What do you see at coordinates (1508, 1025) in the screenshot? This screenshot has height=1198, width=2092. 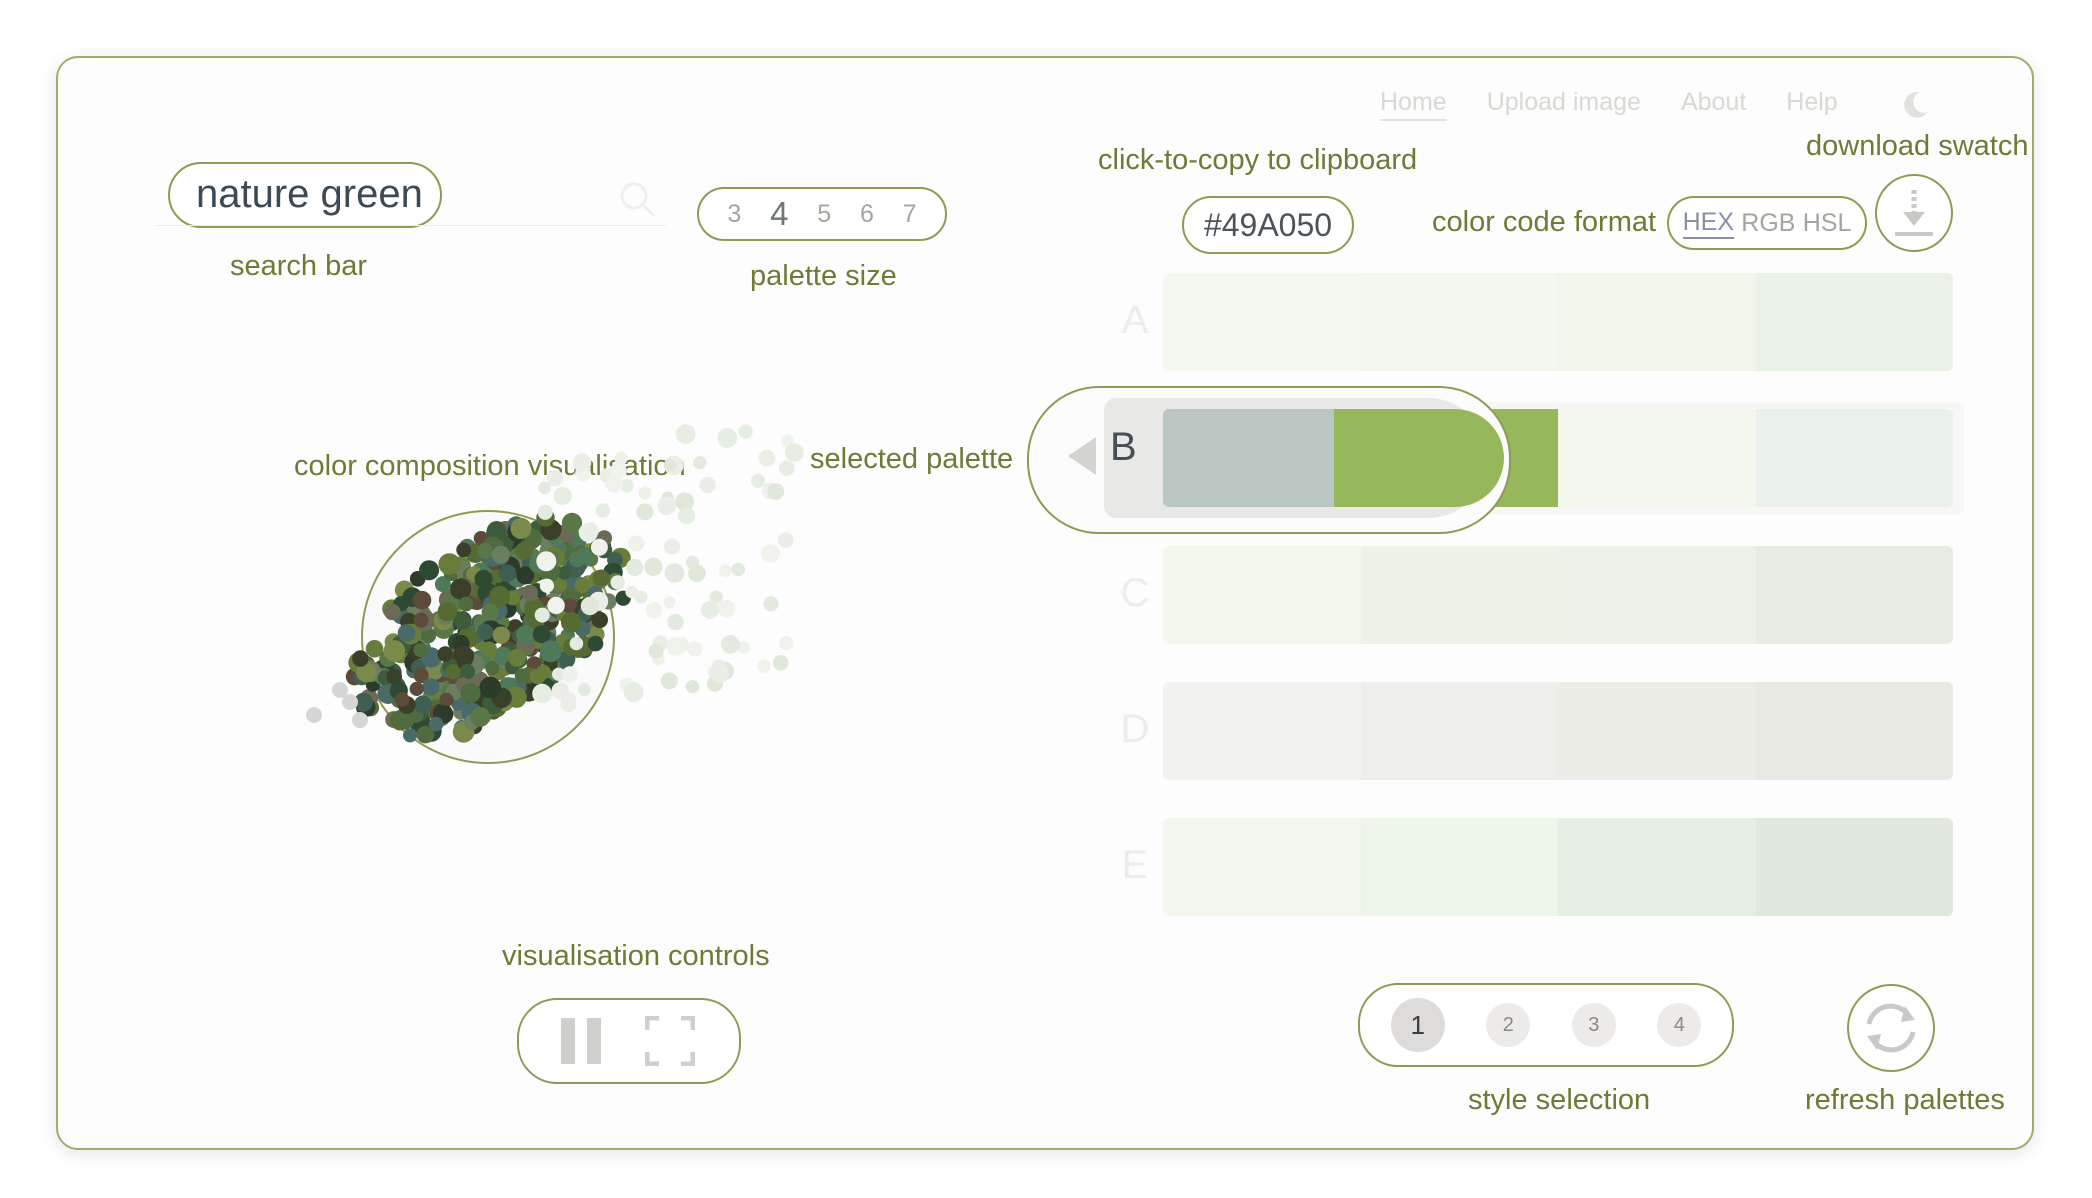 I see `style-option-2: 2` at bounding box center [1508, 1025].